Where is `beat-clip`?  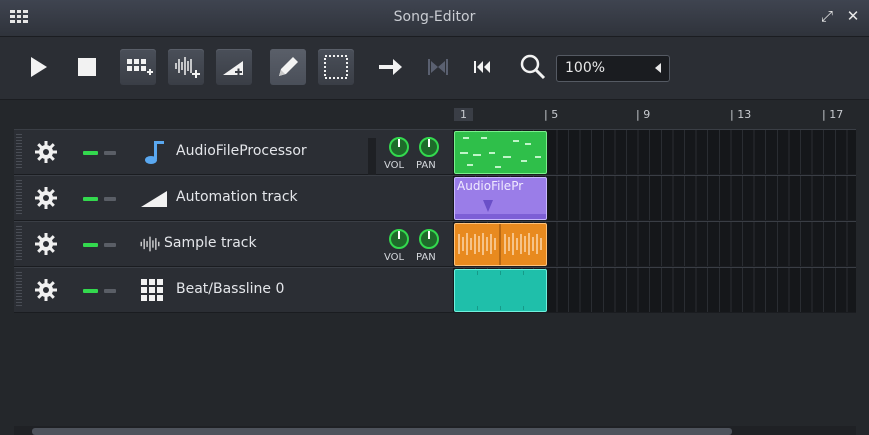
beat-clip is located at coordinates (500, 290).